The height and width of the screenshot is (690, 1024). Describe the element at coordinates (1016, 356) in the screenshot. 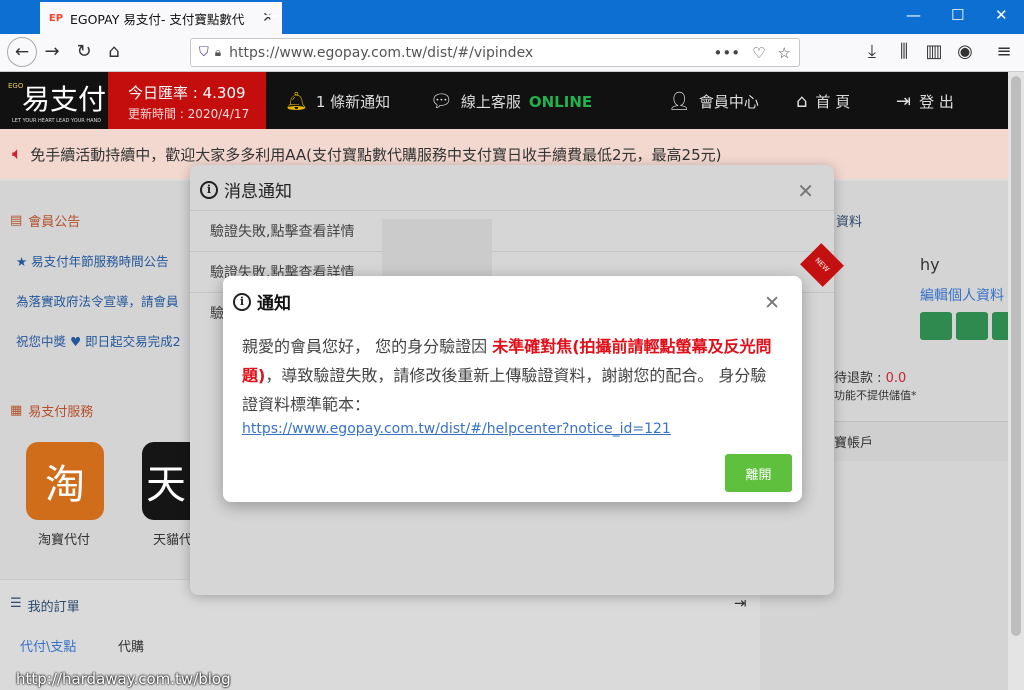

I see `scrollbar-thumb` at that location.